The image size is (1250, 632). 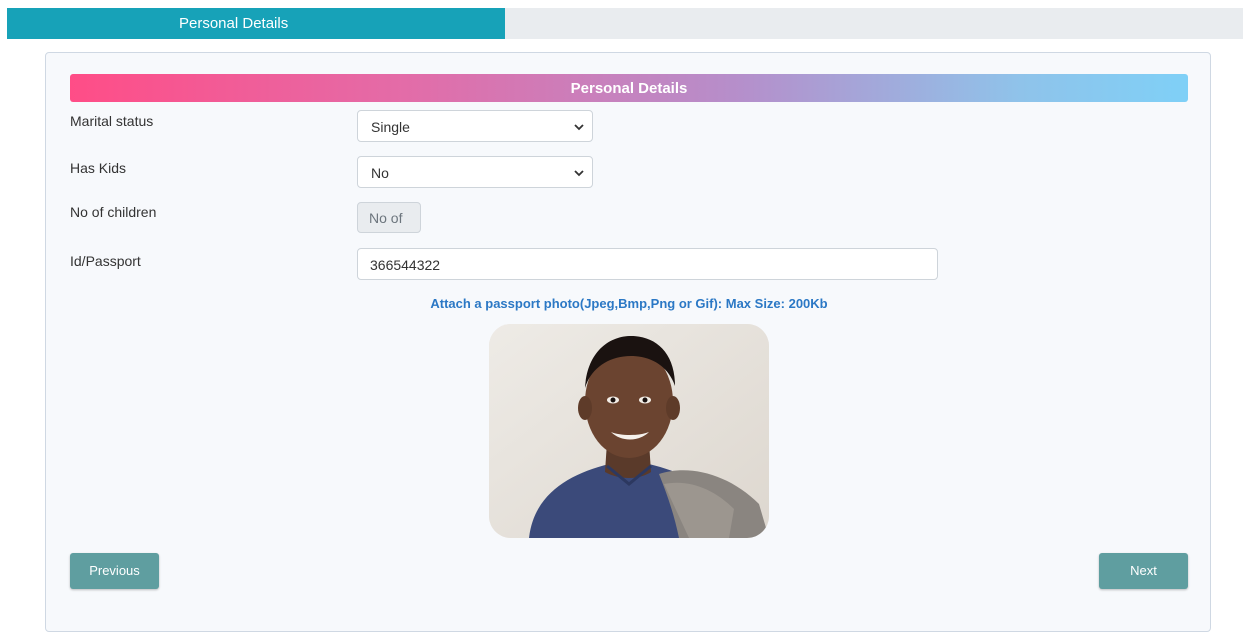 I want to click on has-kids-select: No, so click(x=475, y=172).